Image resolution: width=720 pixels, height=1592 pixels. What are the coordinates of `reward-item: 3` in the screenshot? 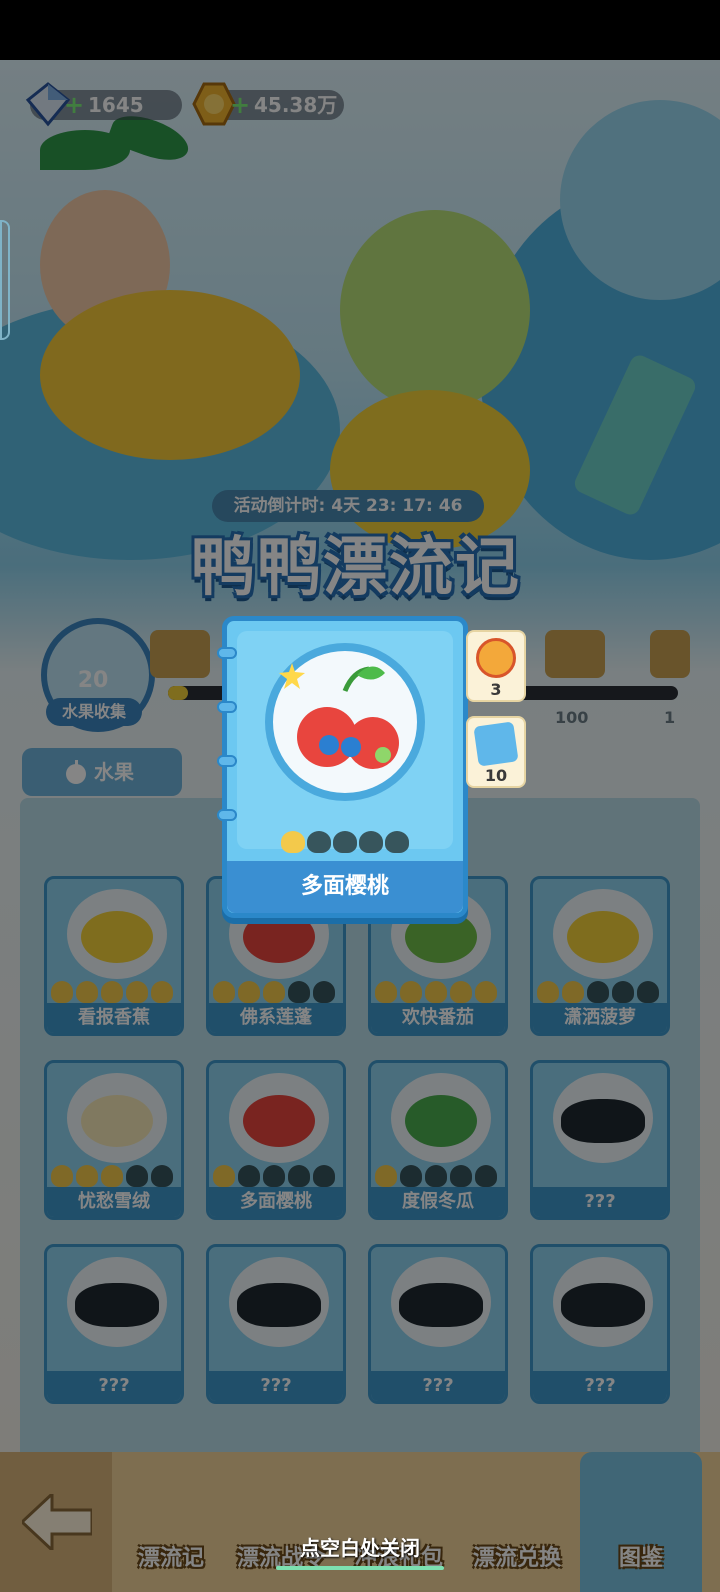 It's located at (496, 666).